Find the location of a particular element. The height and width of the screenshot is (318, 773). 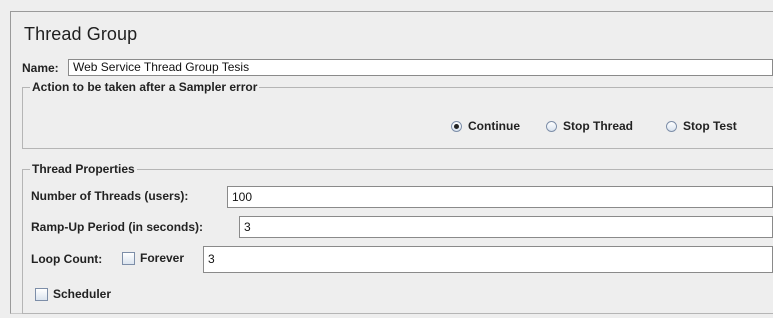

radio-continue: Continue is located at coordinates (485, 126).